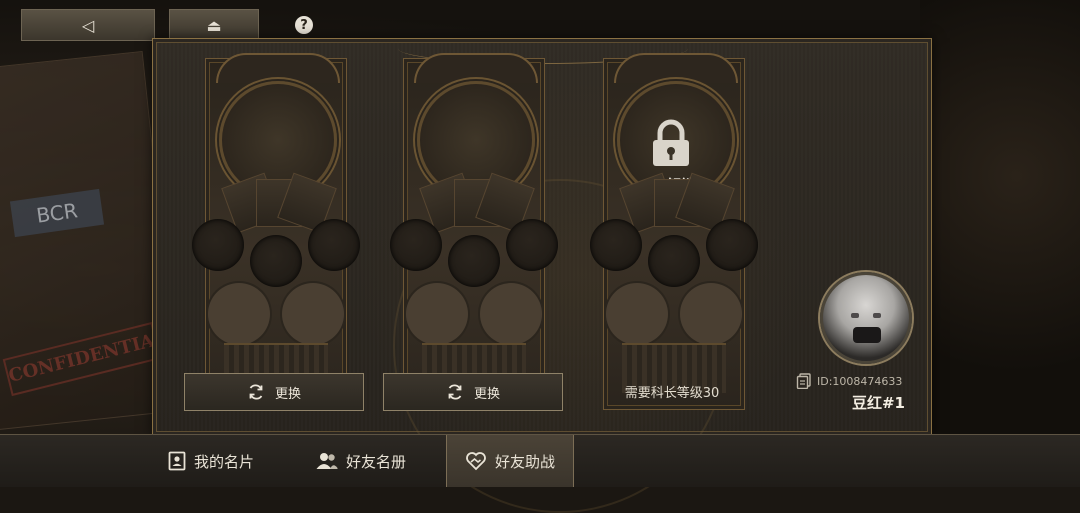 This screenshot has height=513, width=1080. I want to click on home-icon: ⏏, so click(214, 25).